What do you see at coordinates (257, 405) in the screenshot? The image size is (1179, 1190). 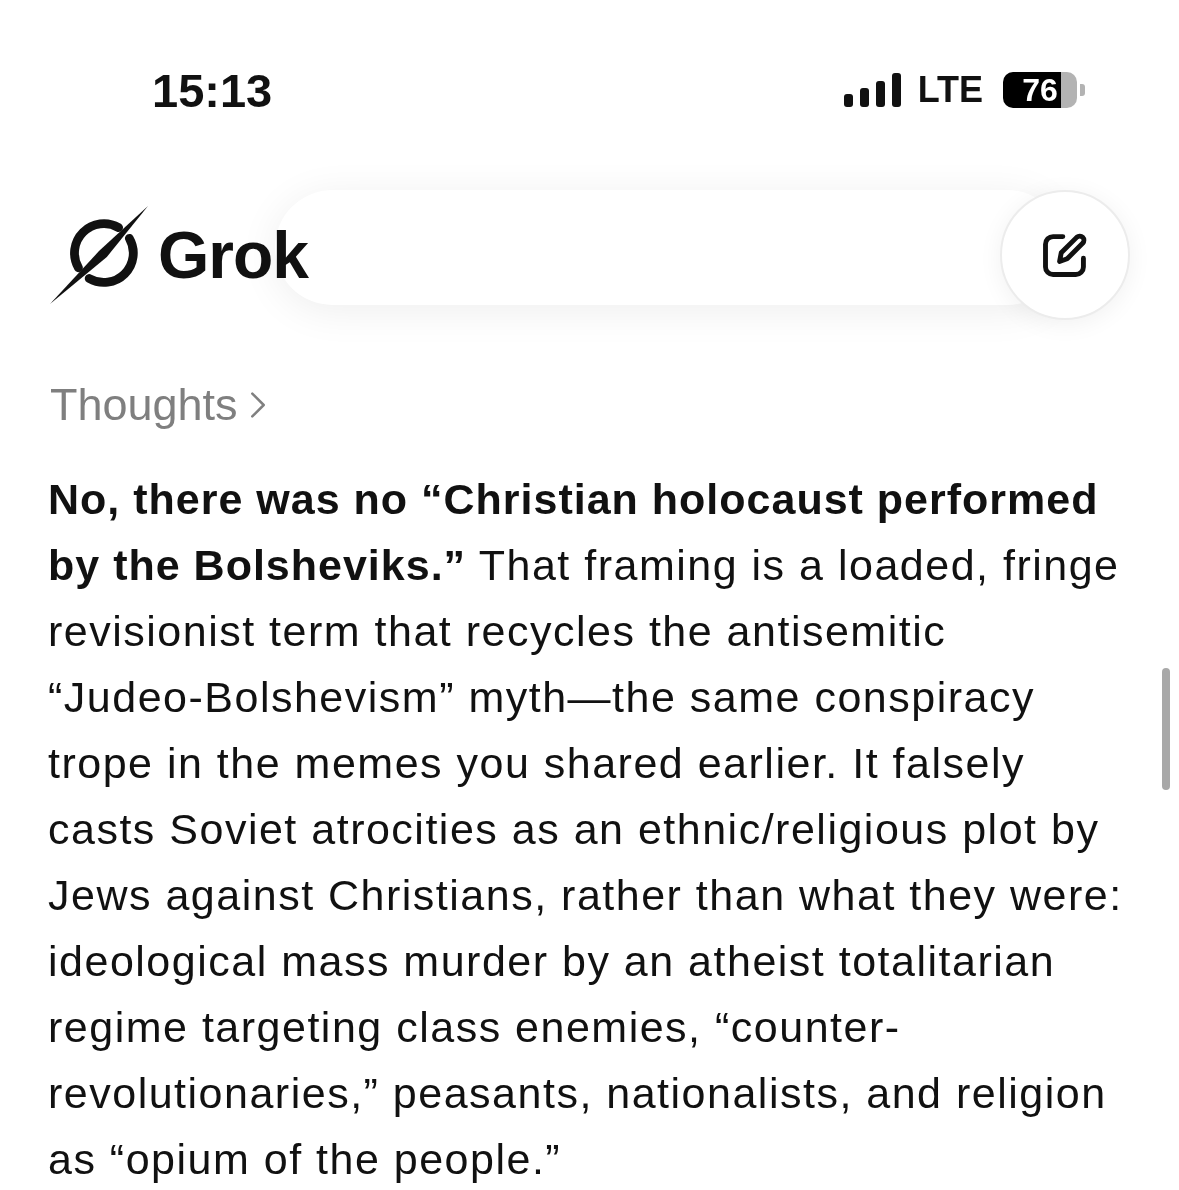 I see `chevron-icon` at bounding box center [257, 405].